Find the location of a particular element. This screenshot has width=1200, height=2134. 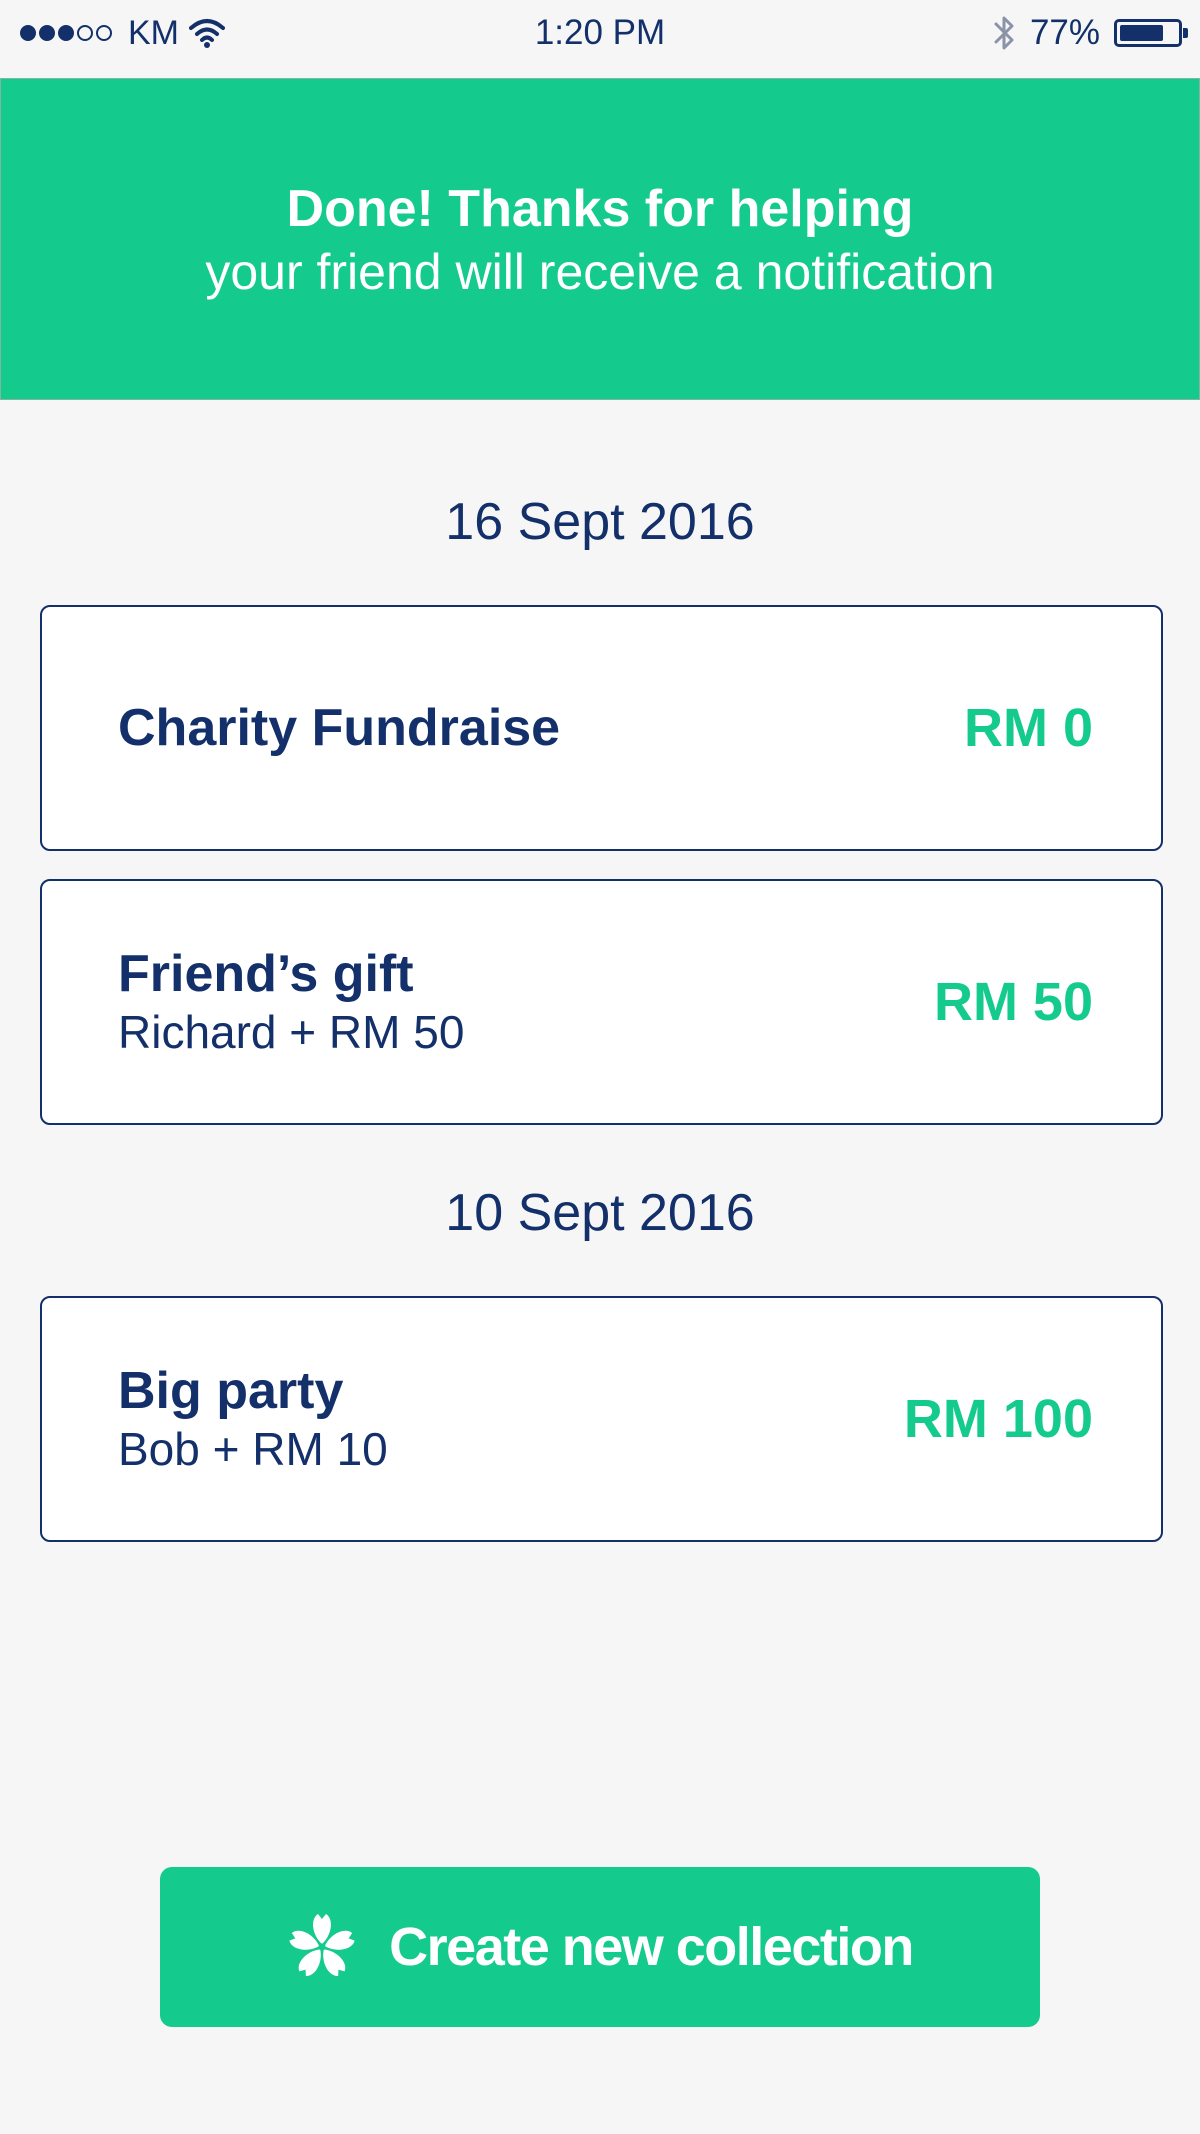

card-text: Big party Bob + RM 10 is located at coordinates (253, 1419).